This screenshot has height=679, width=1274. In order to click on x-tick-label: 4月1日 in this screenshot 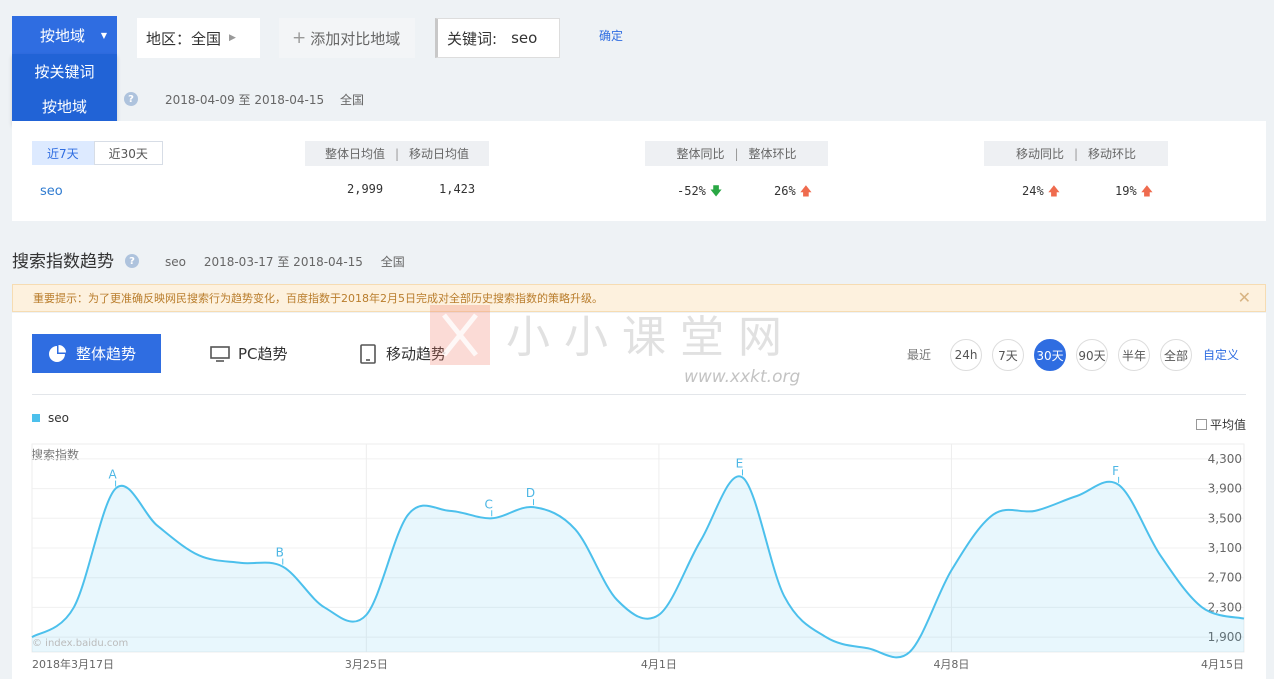, I will do `click(659, 664)`.